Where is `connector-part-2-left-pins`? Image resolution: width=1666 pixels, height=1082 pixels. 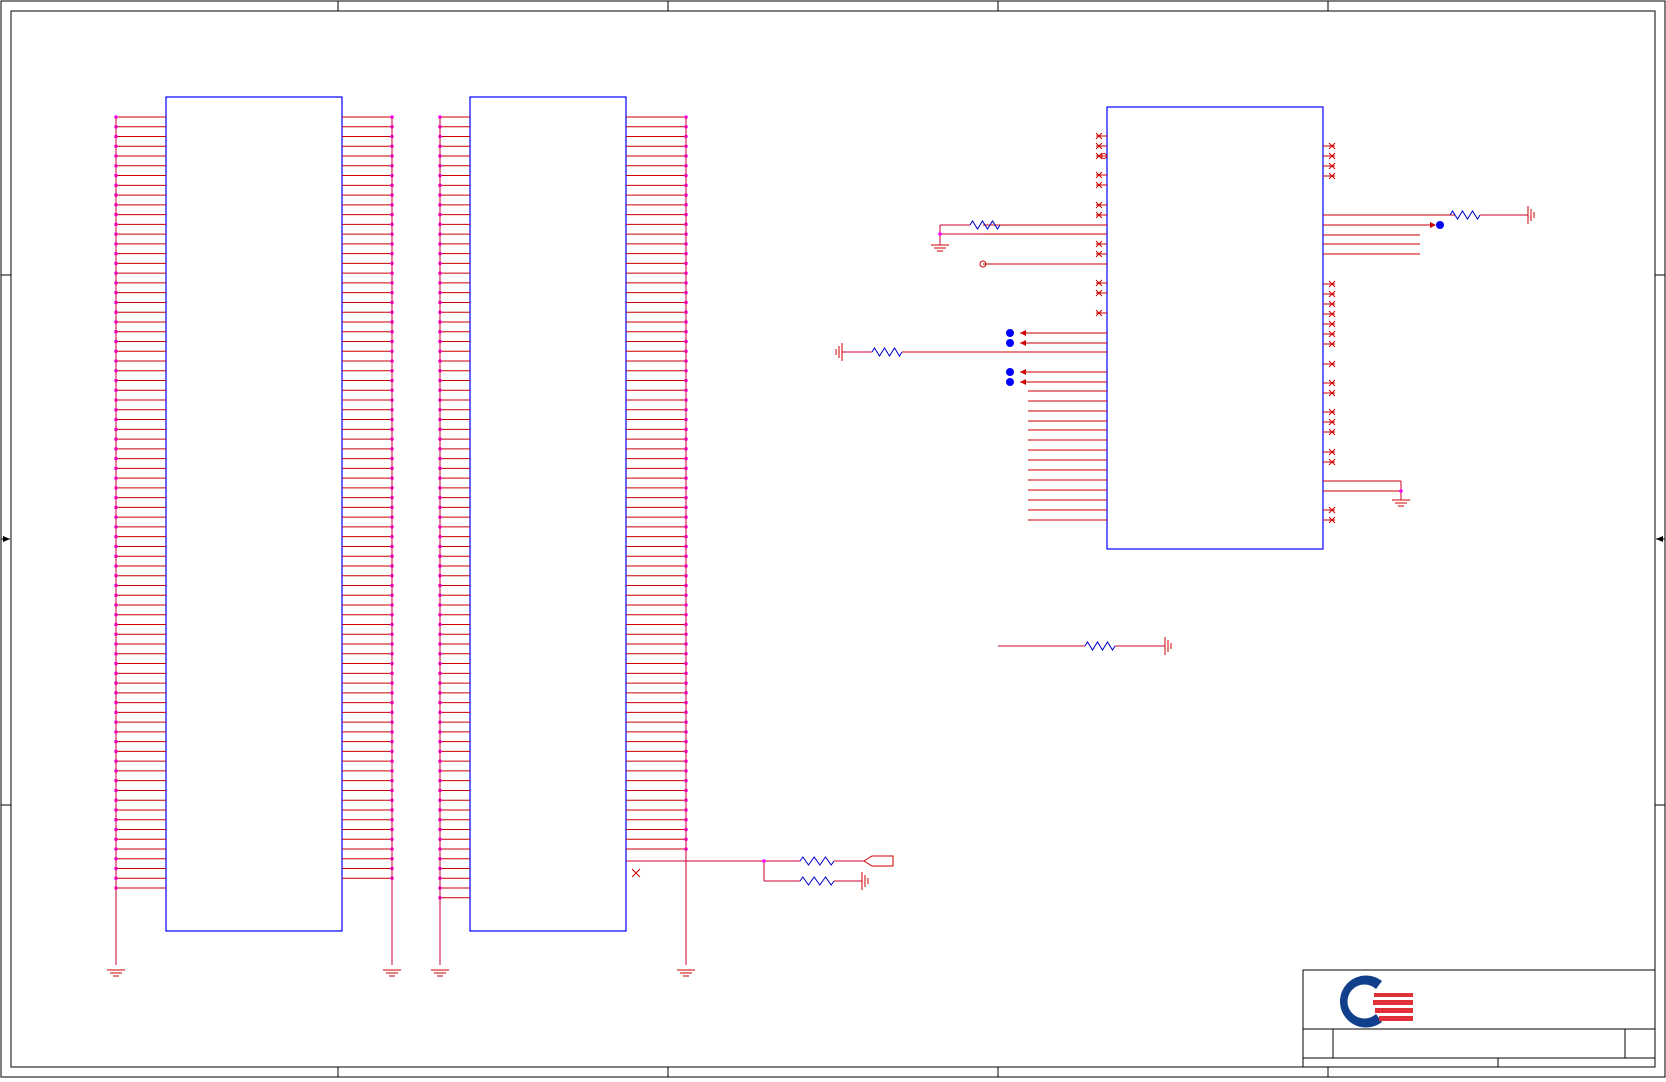 connector-part-2-left-pins is located at coordinates (454, 508).